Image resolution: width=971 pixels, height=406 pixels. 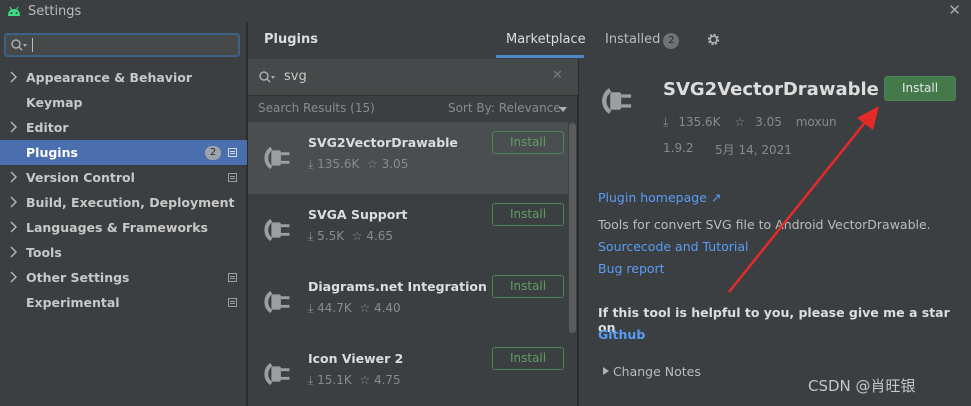 I want to click on plugin-list-item: SVG2VectorDrawable ⤓ 135.6K ☆ 3.05 Install, so click(x=408, y=158).